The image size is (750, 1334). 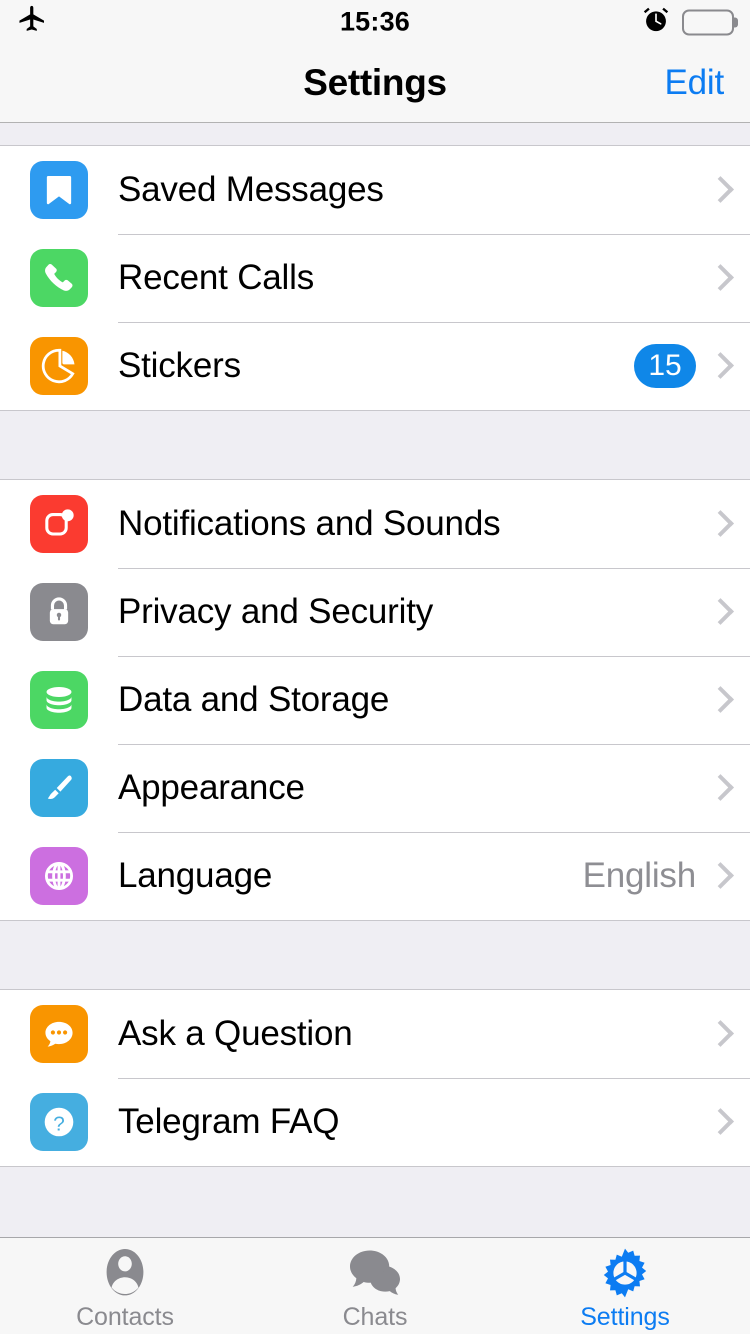 What do you see at coordinates (59, 700) in the screenshot?
I see `database-icon` at bounding box center [59, 700].